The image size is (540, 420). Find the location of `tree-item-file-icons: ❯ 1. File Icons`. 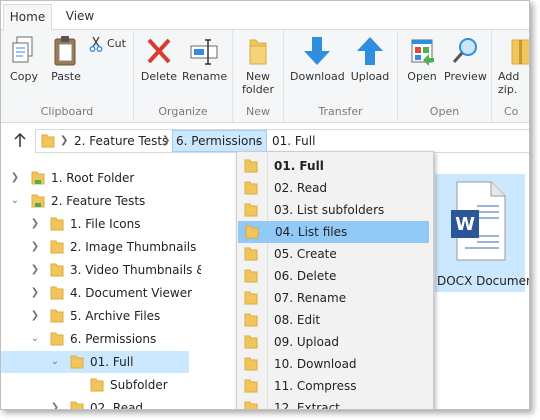

tree-item-file-icons: ❯ 1. File Icons is located at coordinates (101, 224).